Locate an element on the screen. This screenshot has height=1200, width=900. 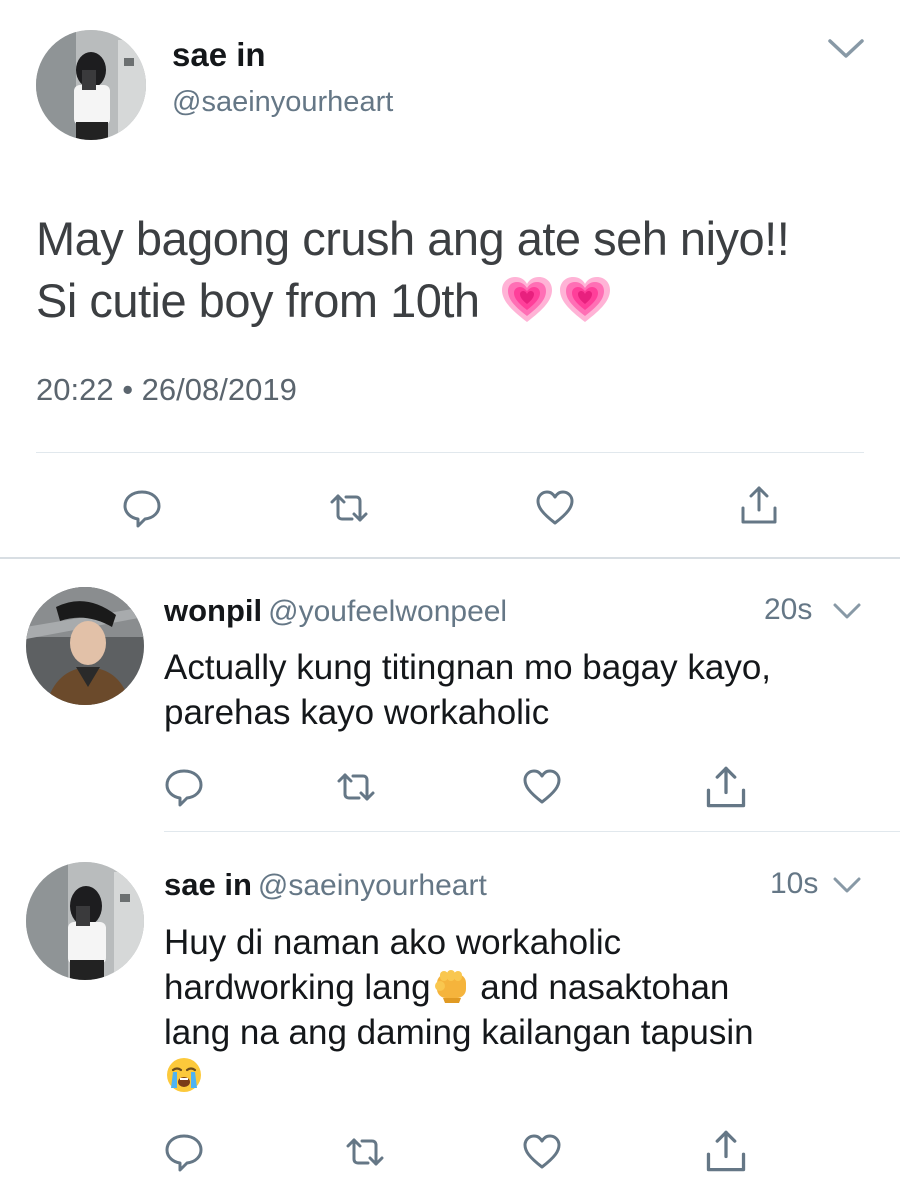
reply-author: wonpil @youfeelwonpeel is located at coordinates (335, 611).